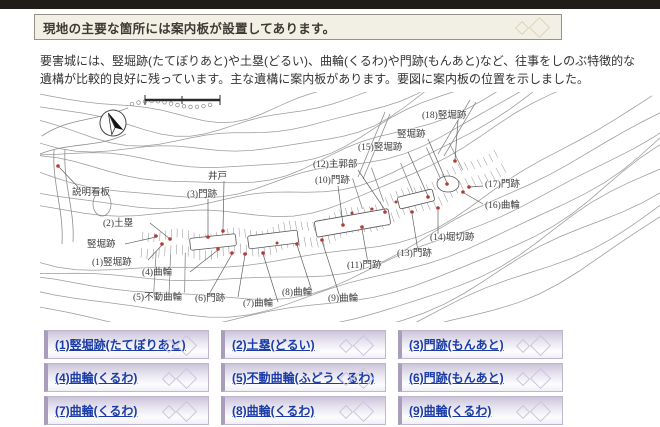 The image size is (660, 427). I want to click on map-label: (7)曲輪, so click(258, 304).